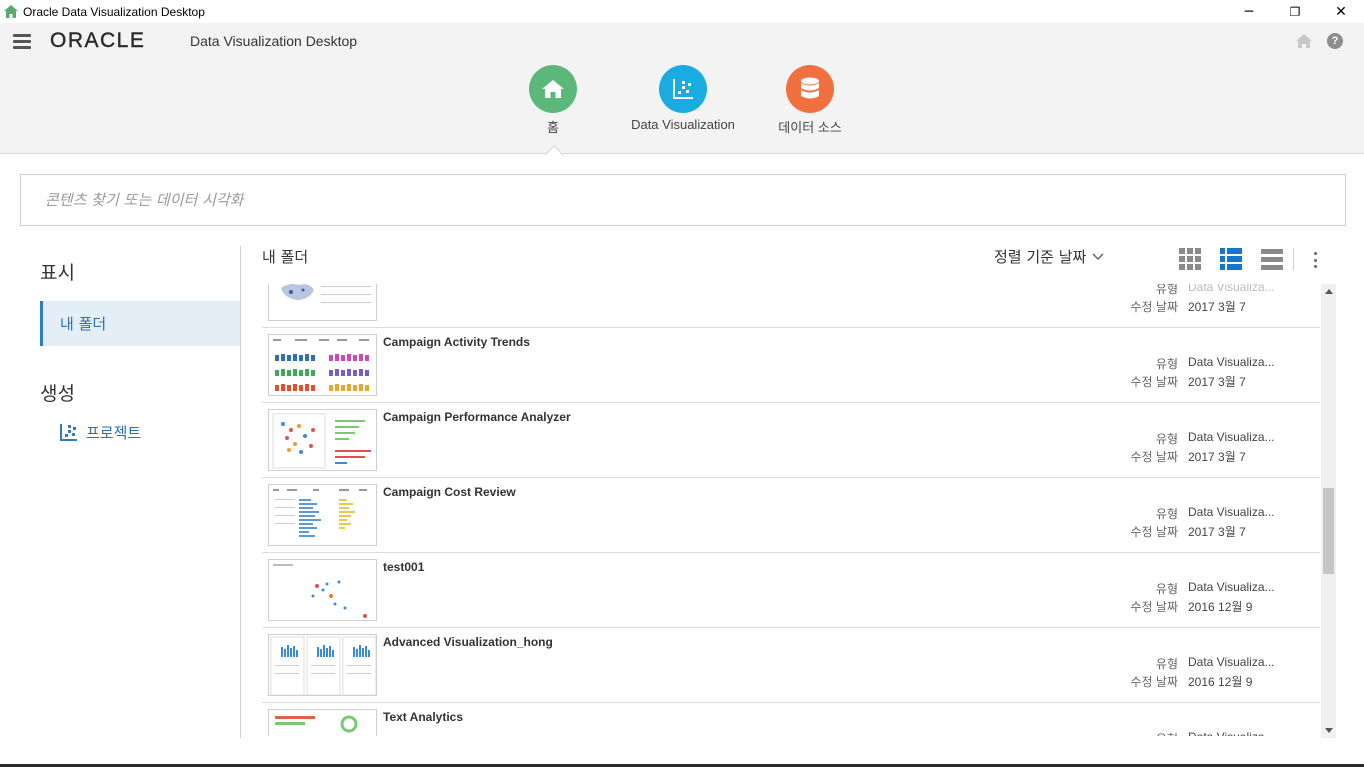 The height and width of the screenshot is (767, 1364). I want to click on folder-title: 내 폴더, so click(285, 257).